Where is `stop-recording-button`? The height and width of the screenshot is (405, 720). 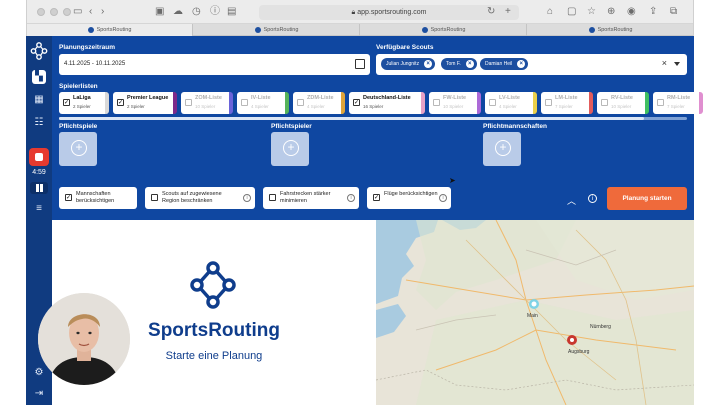
stop-recording-button is located at coordinates (39, 157).